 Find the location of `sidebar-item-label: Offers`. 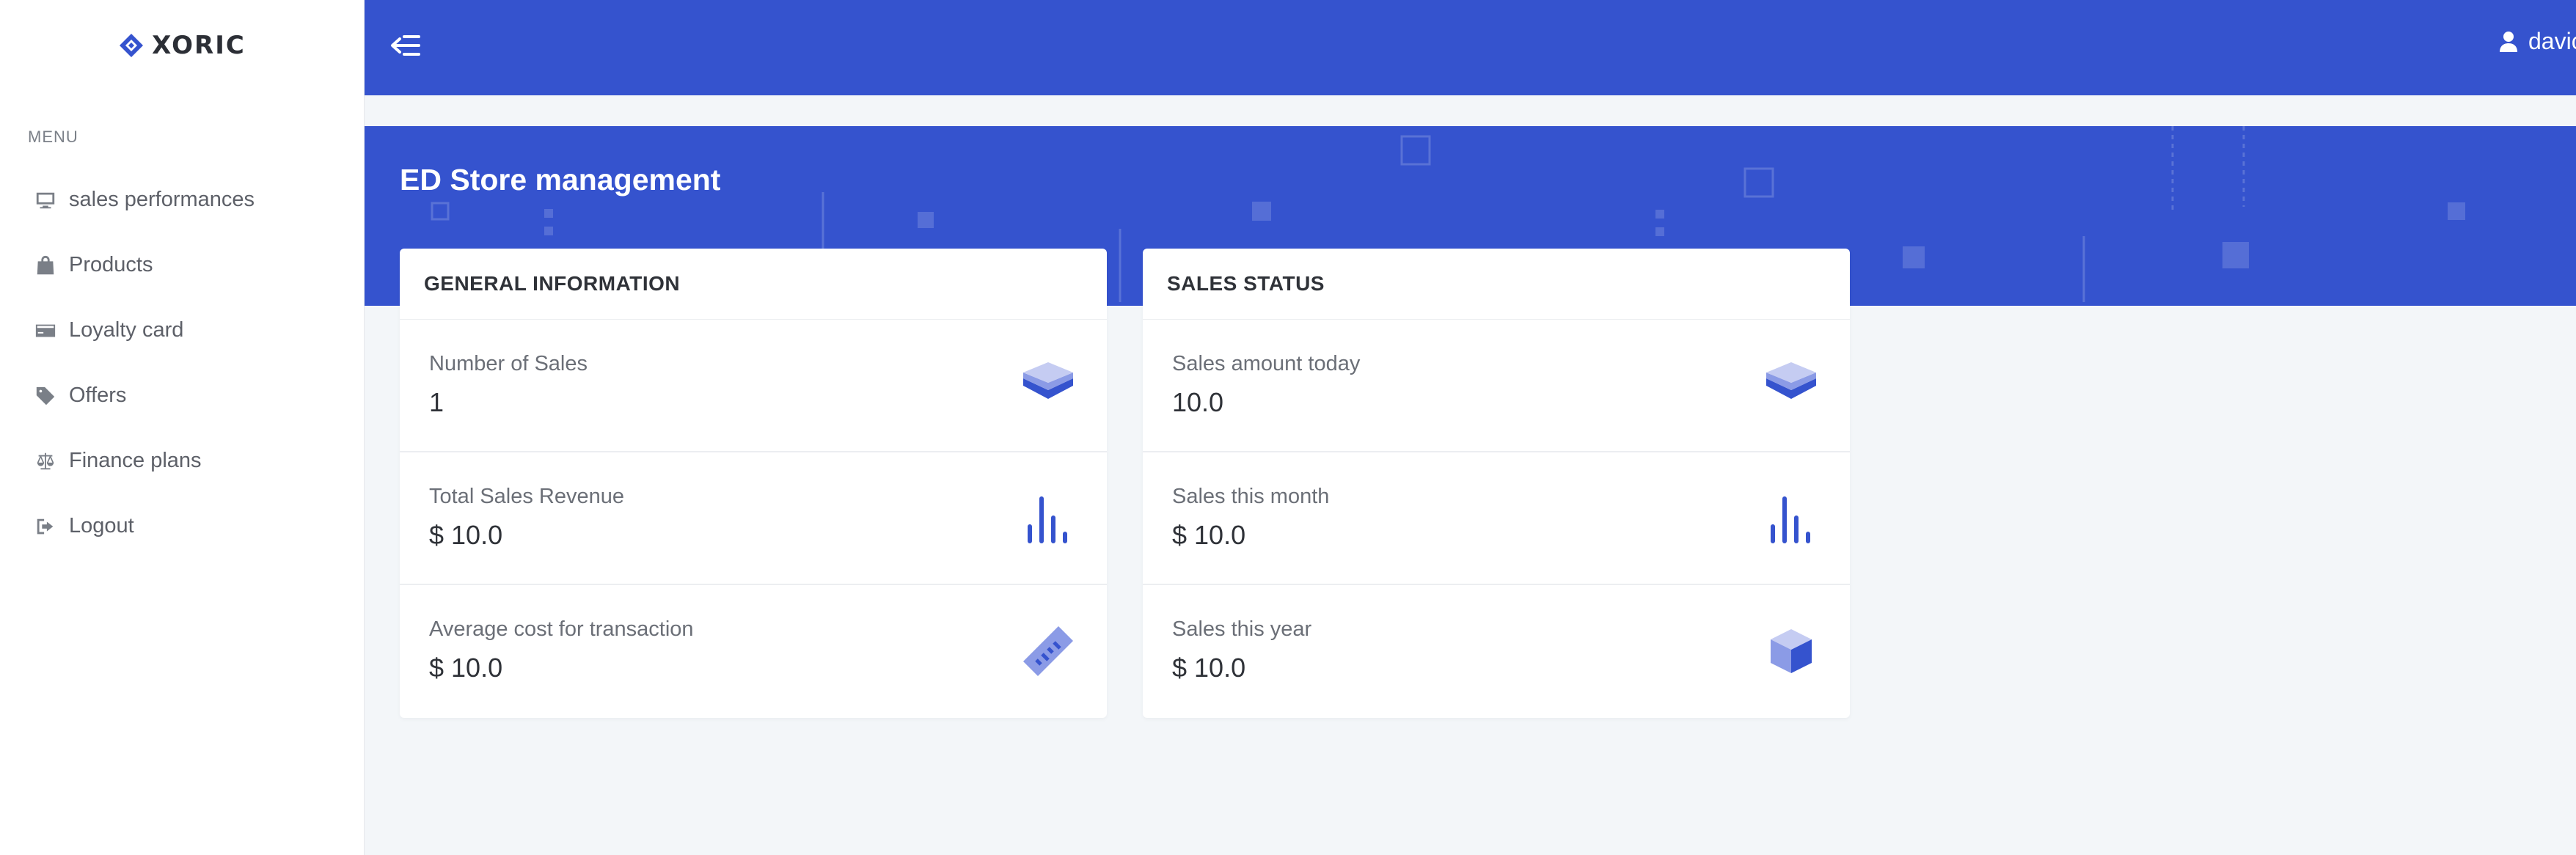

sidebar-item-label: Offers is located at coordinates (98, 395).